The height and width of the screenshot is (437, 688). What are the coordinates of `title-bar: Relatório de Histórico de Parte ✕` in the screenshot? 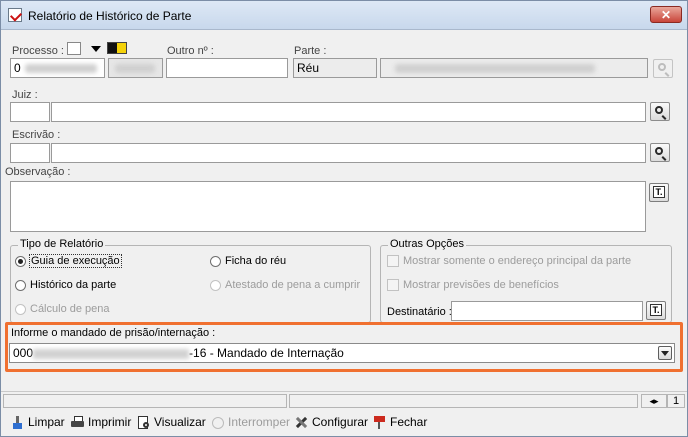 It's located at (344, 15).